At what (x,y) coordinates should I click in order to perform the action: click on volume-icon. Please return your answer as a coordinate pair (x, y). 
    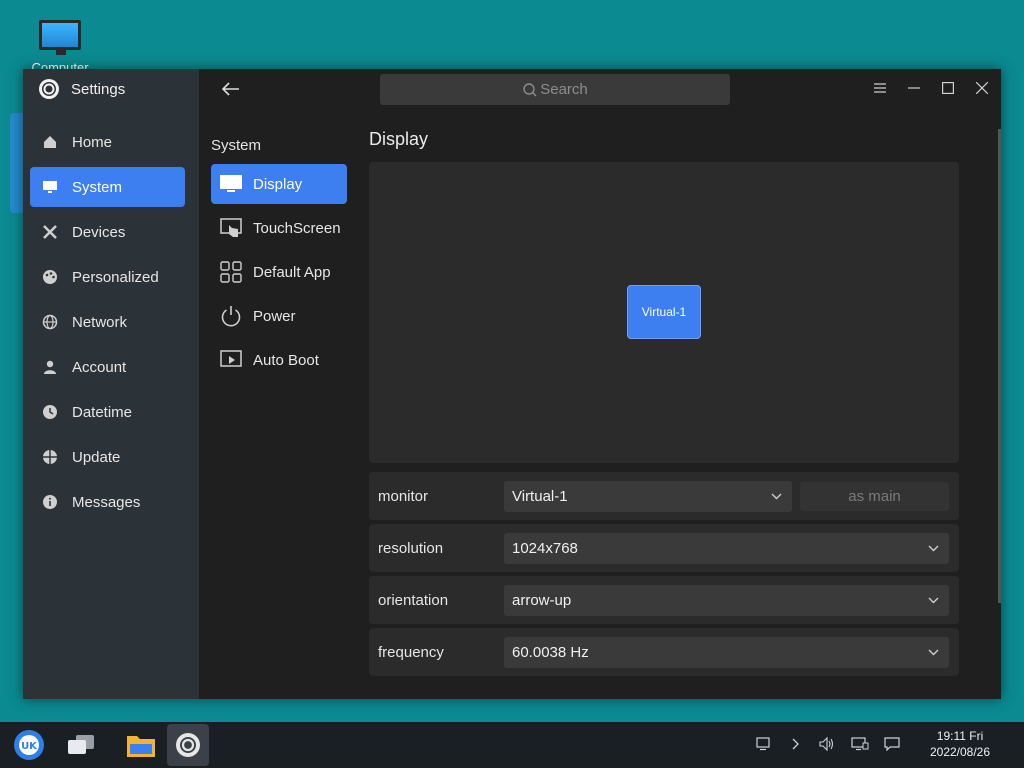
    Looking at the image, I should click on (827, 744).